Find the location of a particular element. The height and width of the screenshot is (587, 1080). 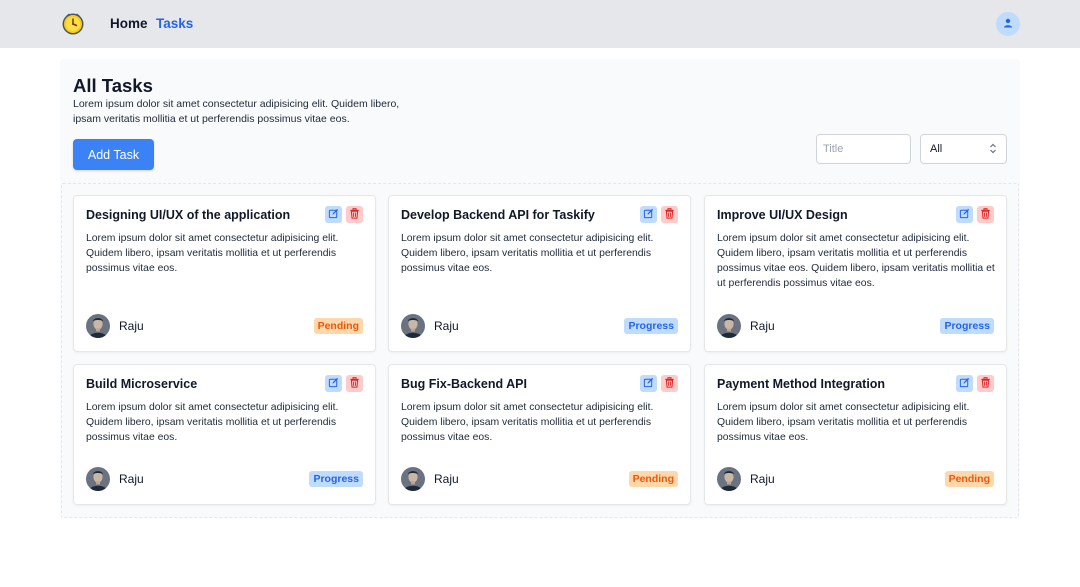

chevron-up-down-icon is located at coordinates (993, 149).